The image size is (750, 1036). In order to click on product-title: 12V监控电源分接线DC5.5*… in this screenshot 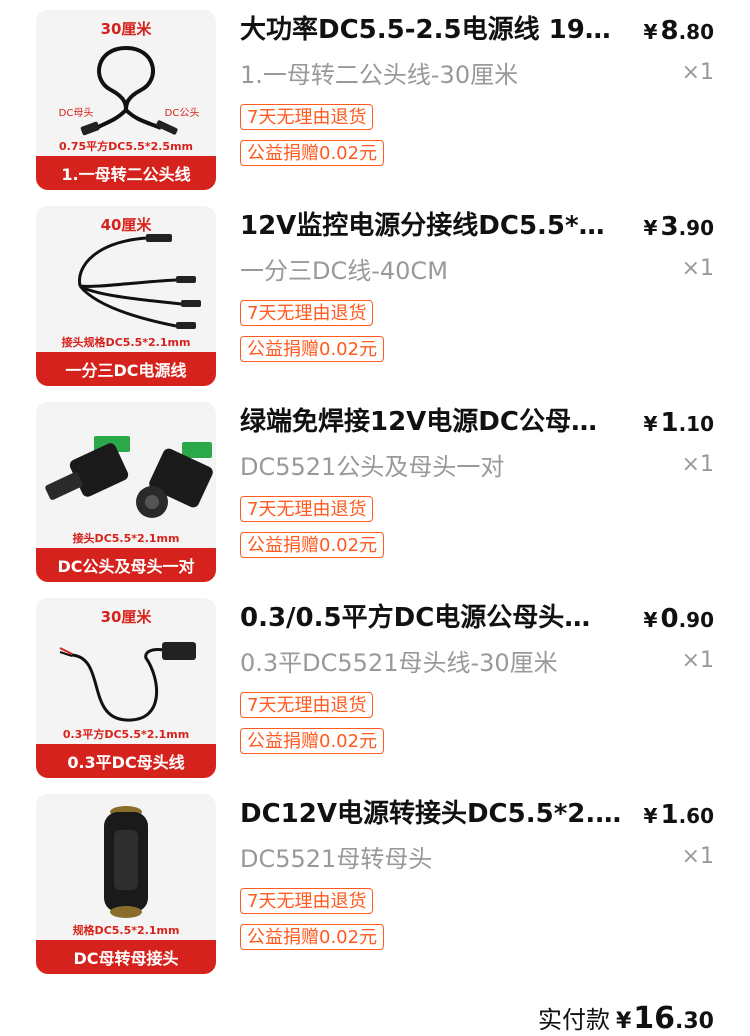, I will do `click(432, 226)`.